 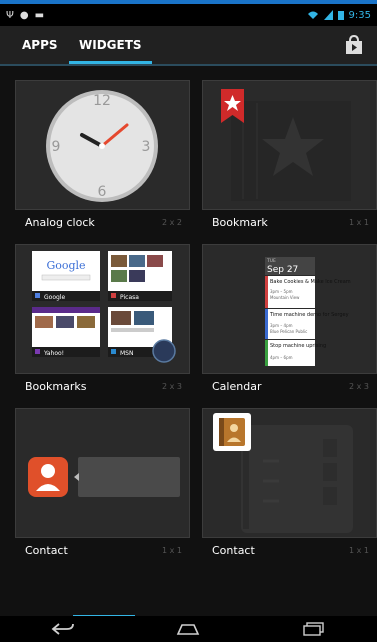 I want to click on google-logo: Google, so click(x=65, y=265).